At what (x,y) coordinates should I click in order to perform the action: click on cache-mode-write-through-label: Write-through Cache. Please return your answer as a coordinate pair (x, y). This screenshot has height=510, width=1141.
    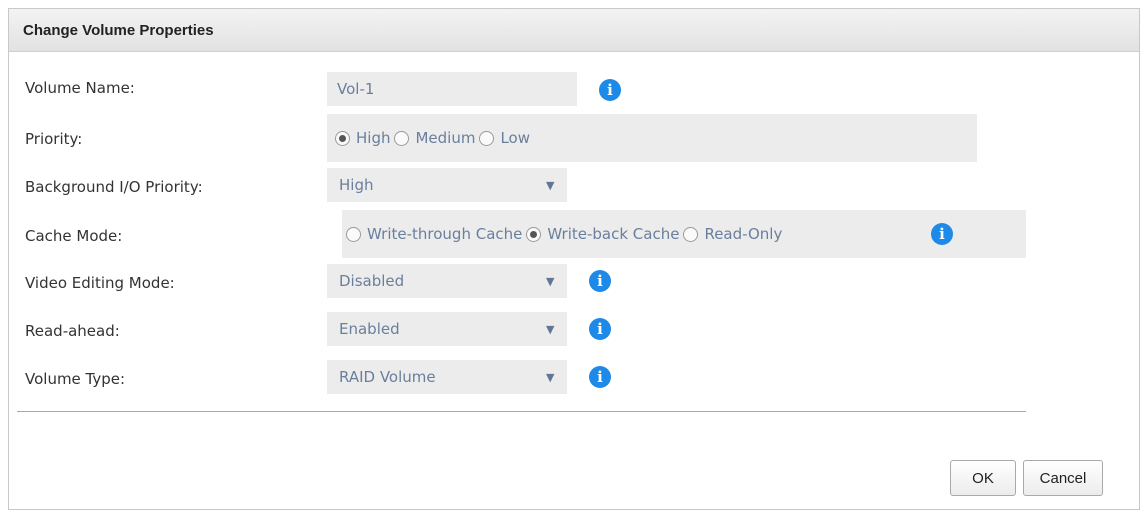
    Looking at the image, I should click on (445, 234).